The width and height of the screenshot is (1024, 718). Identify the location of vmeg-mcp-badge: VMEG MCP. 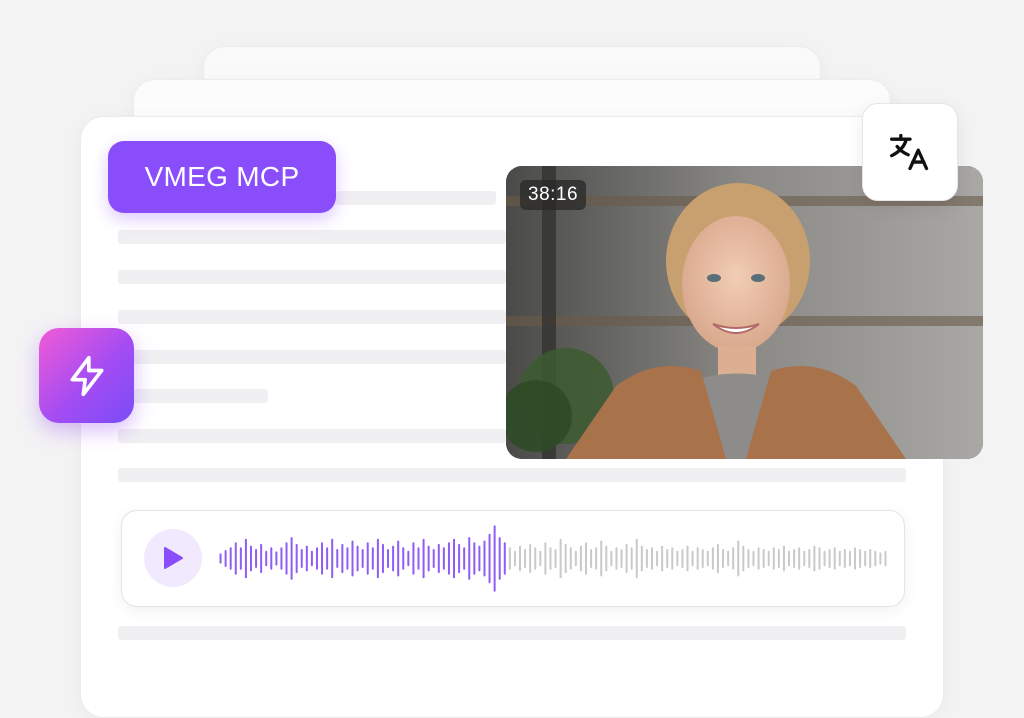
(222, 177).